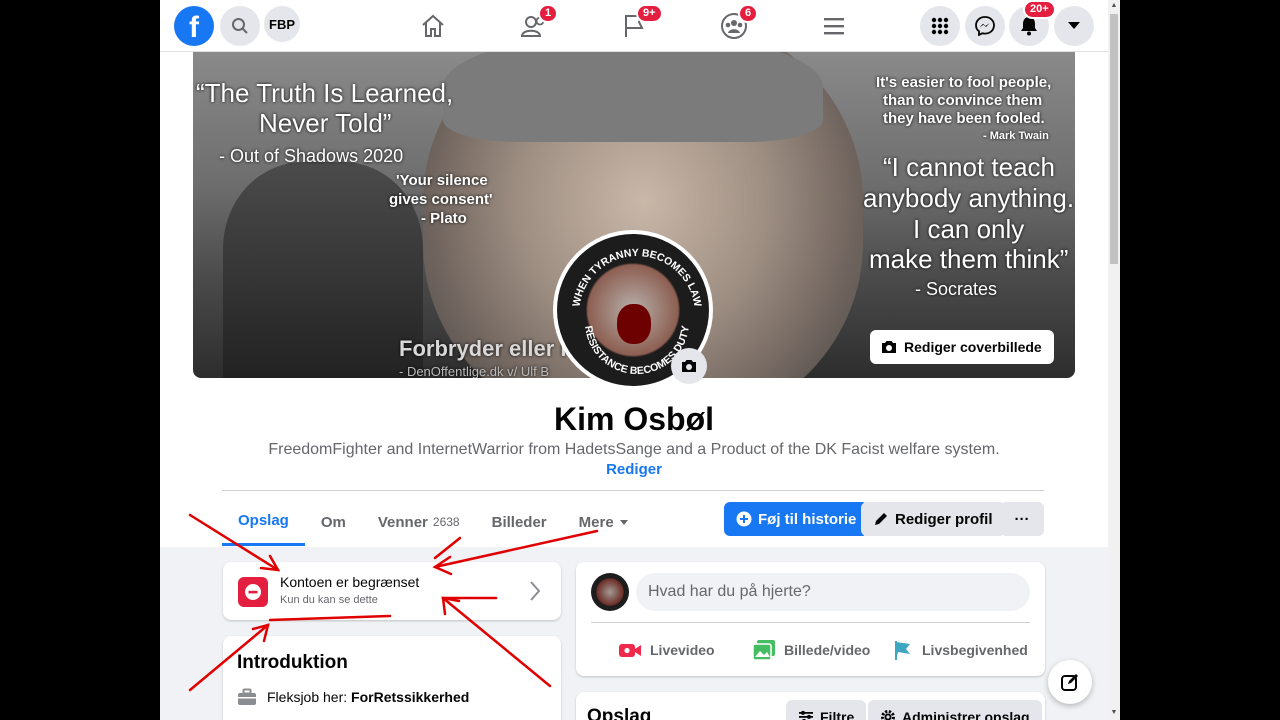  I want to click on cover-quote-2b: gives consent', so click(441, 199).